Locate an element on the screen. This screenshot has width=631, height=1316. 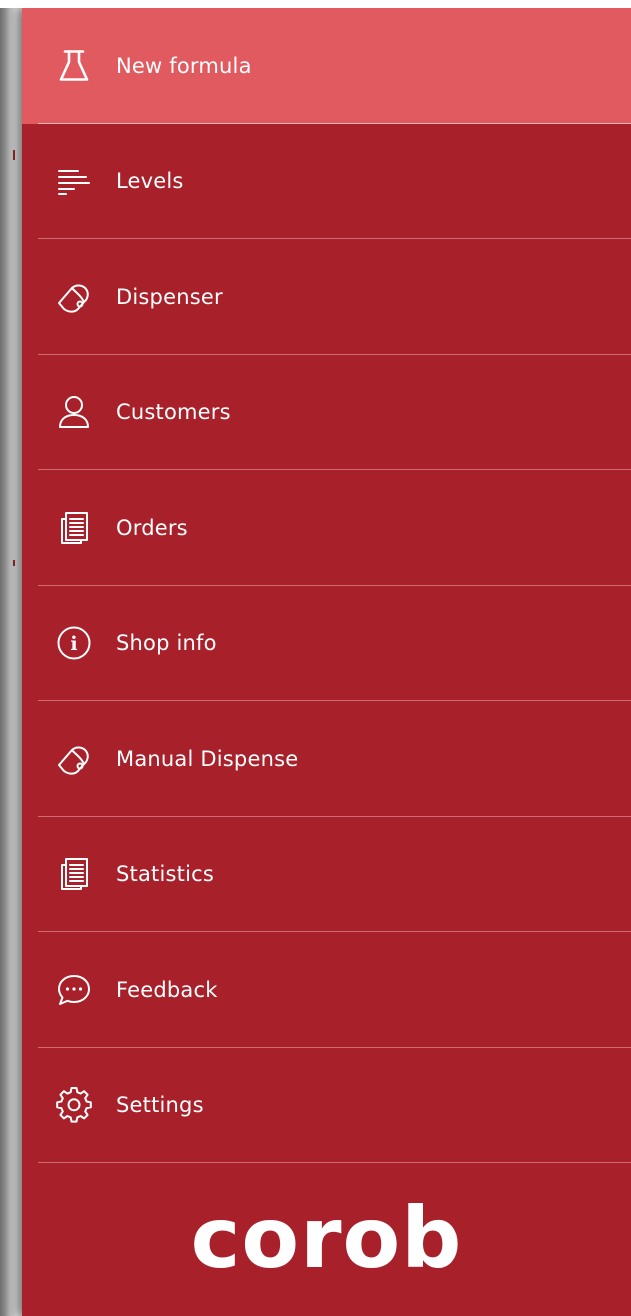
chat-icon is located at coordinates (74, 990).